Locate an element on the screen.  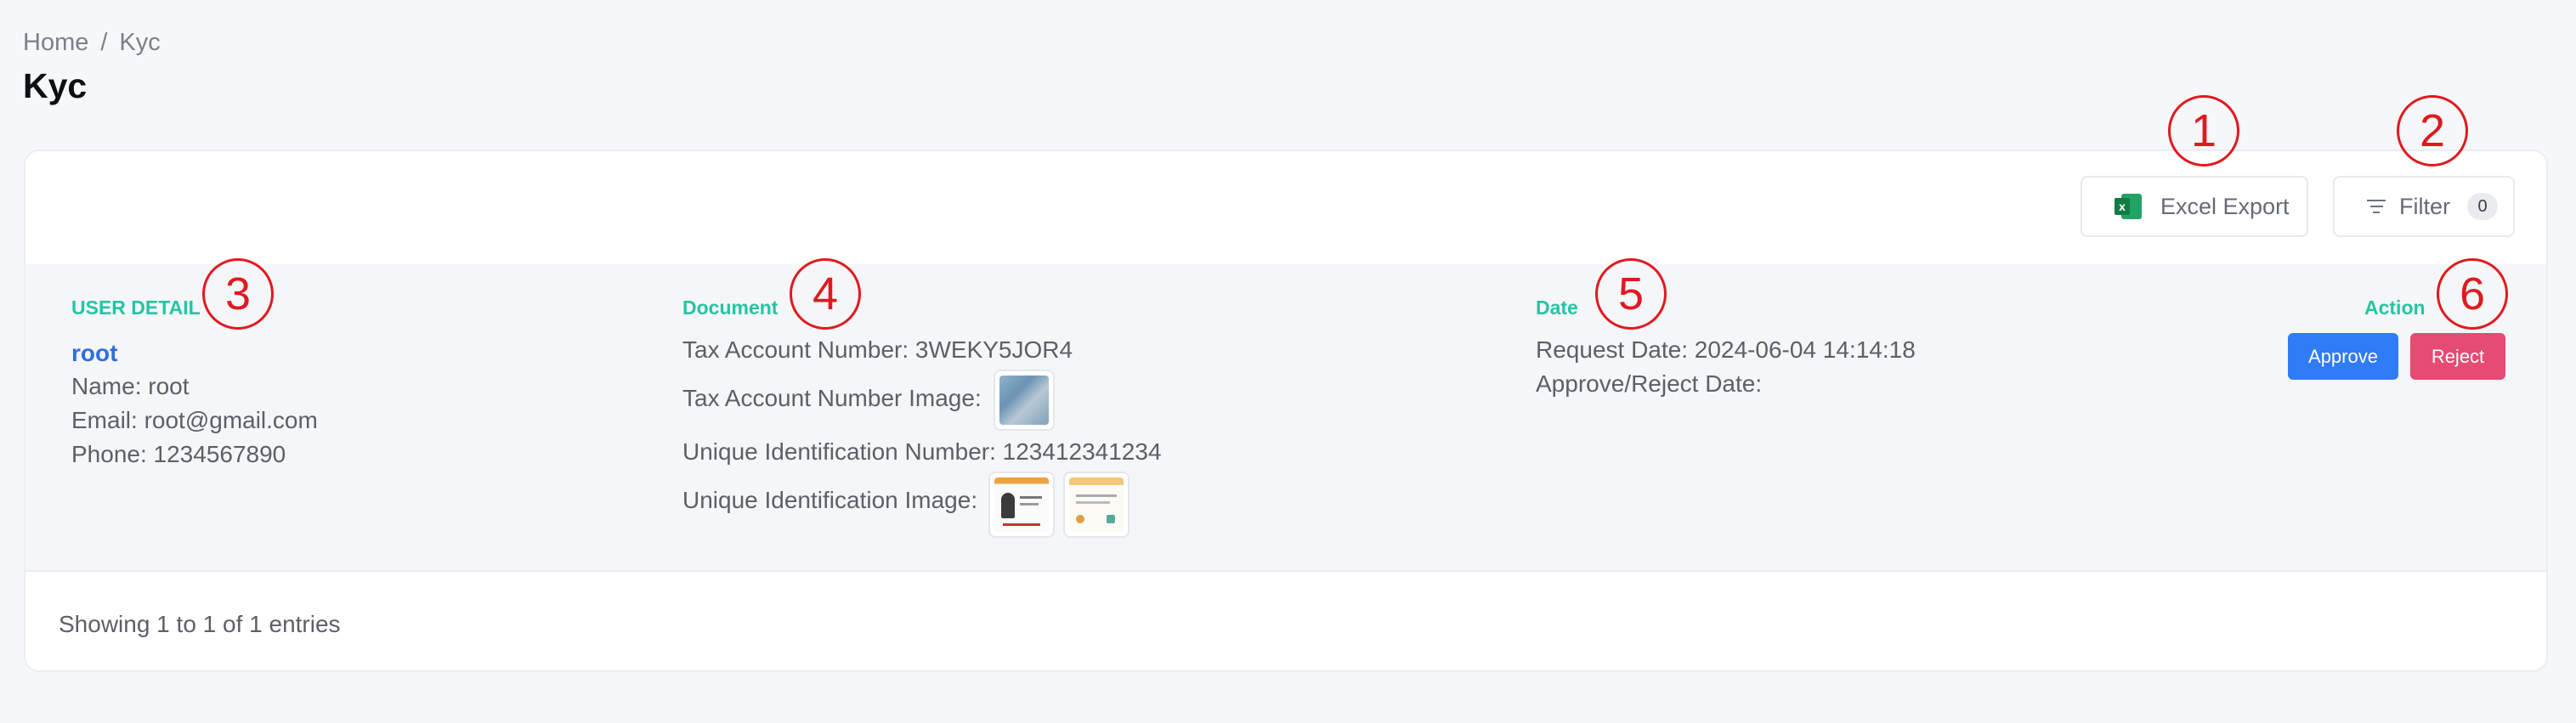
breadcrumb-home-link: Home is located at coordinates (55, 42).